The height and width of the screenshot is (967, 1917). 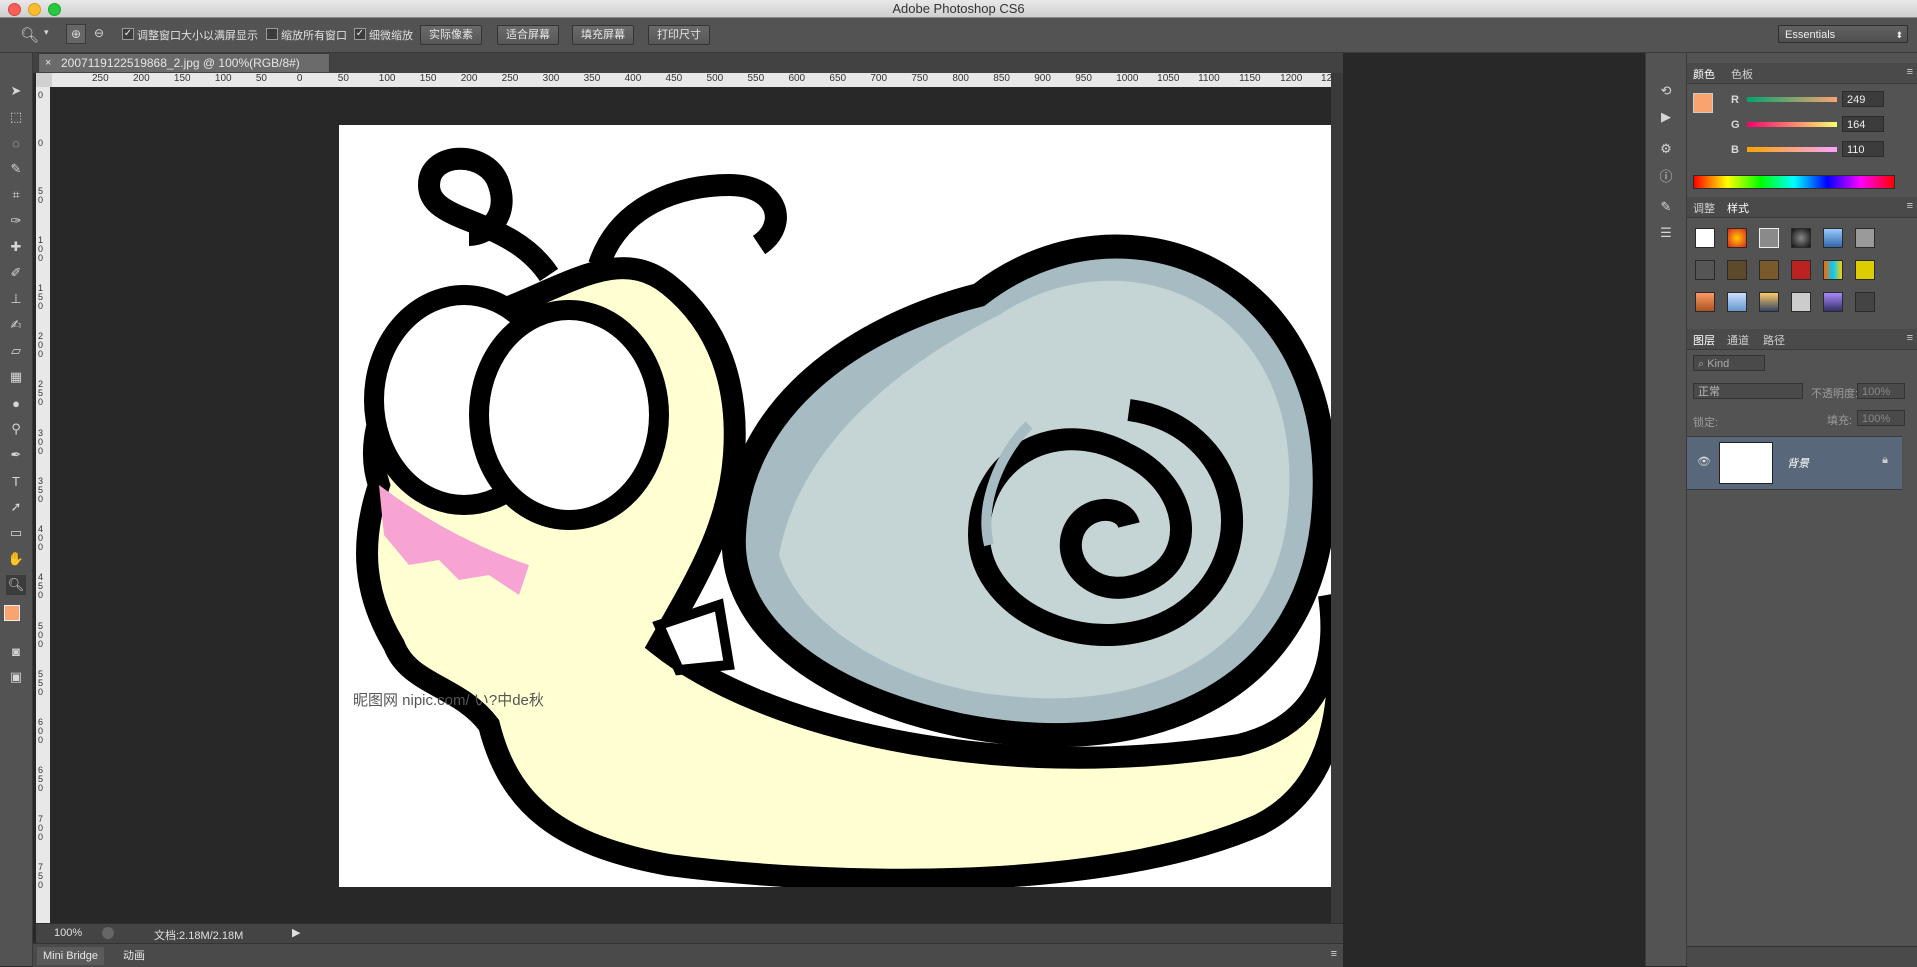 What do you see at coordinates (108, 933) in the screenshot?
I see `status-info-icon` at bounding box center [108, 933].